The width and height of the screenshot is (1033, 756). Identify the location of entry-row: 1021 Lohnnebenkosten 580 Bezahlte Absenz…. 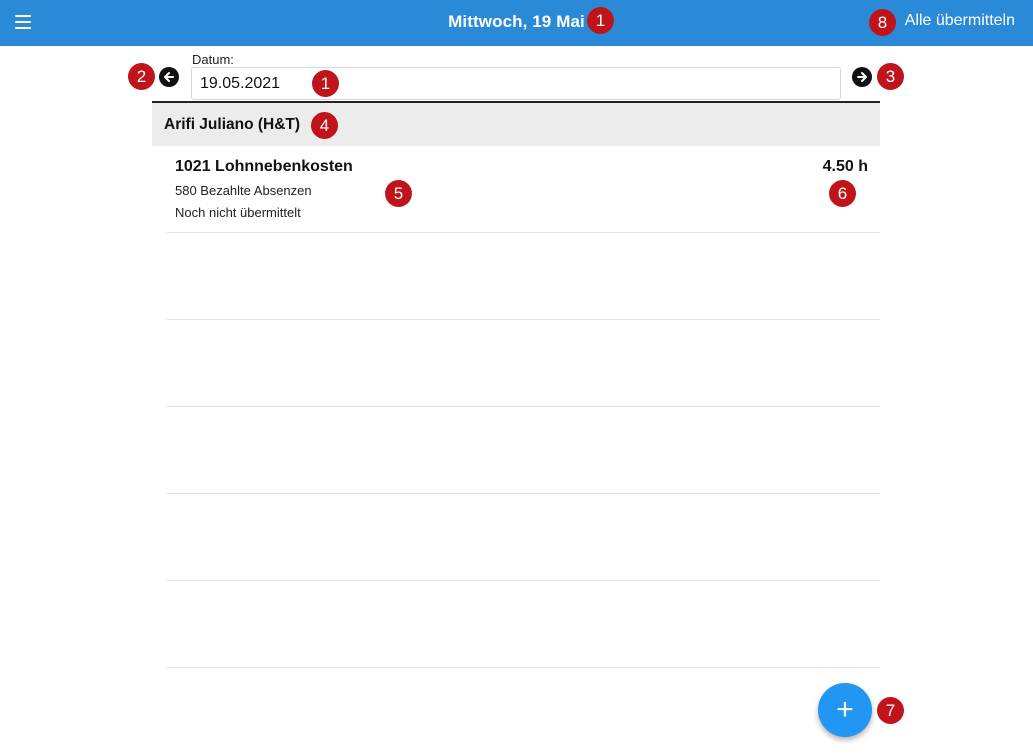
(523, 189).